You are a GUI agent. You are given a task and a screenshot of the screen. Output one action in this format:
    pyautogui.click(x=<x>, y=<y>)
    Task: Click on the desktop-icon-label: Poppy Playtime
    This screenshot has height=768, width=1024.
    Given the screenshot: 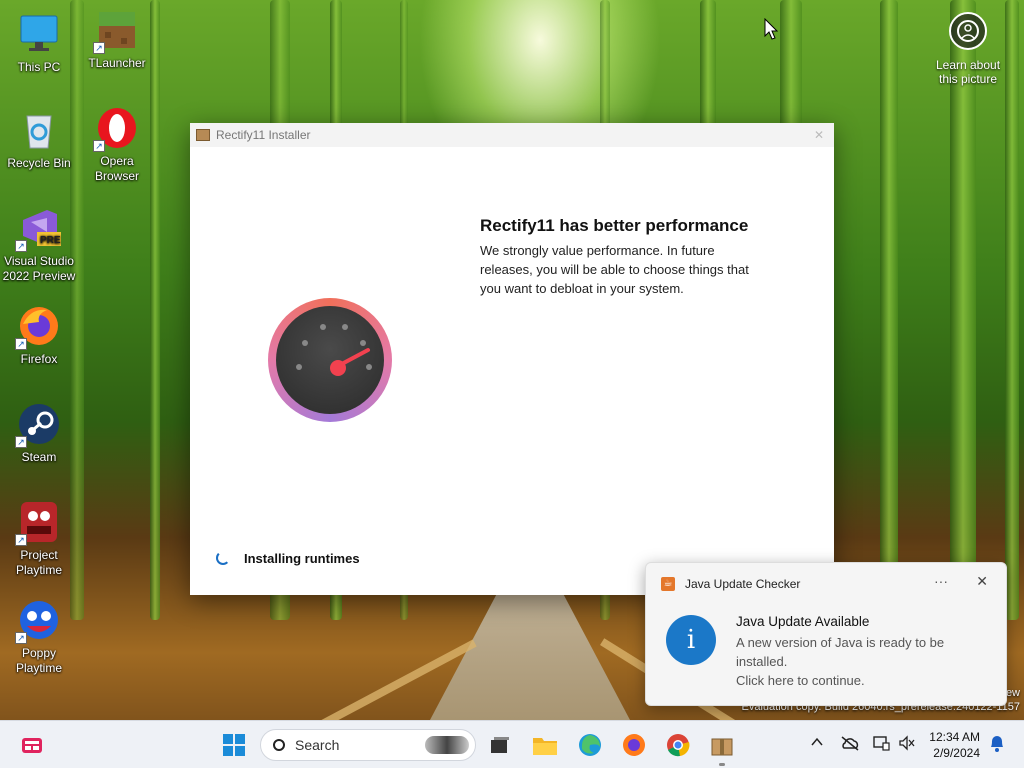 What is the action you would take?
    pyautogui.click(x=38, y=660)
    